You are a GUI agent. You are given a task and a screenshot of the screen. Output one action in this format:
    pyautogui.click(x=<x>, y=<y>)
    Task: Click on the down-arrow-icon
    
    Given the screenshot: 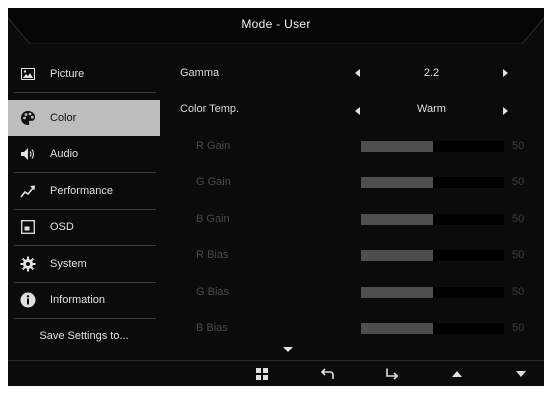 What is the action you would take?
    pyautogui.click(x=521, y=374)
    